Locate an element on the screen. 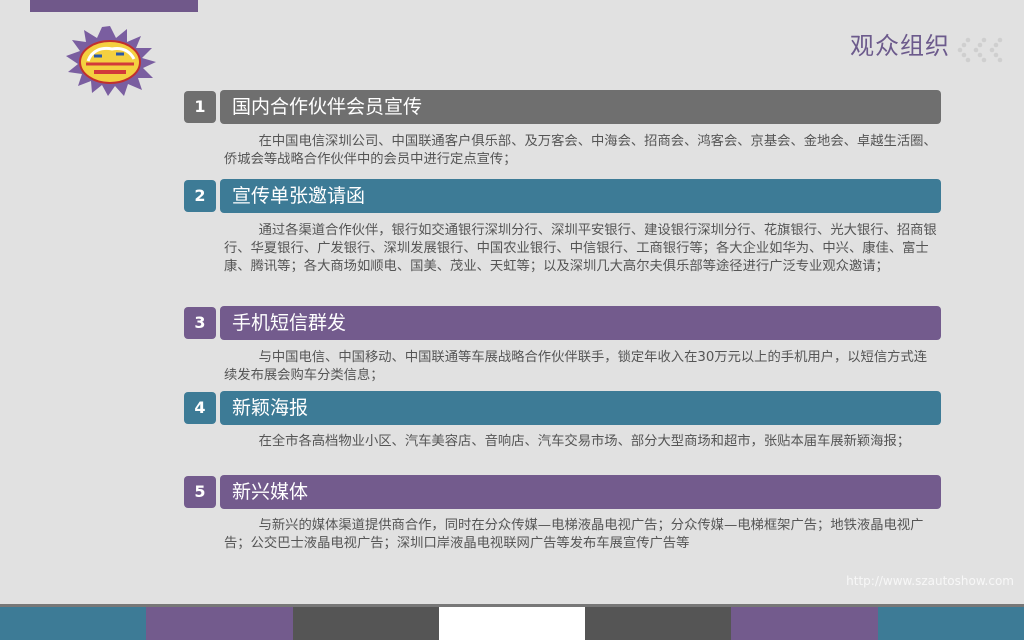  section-title-5: 新兴媒体 is located at coordinates (580, 492).